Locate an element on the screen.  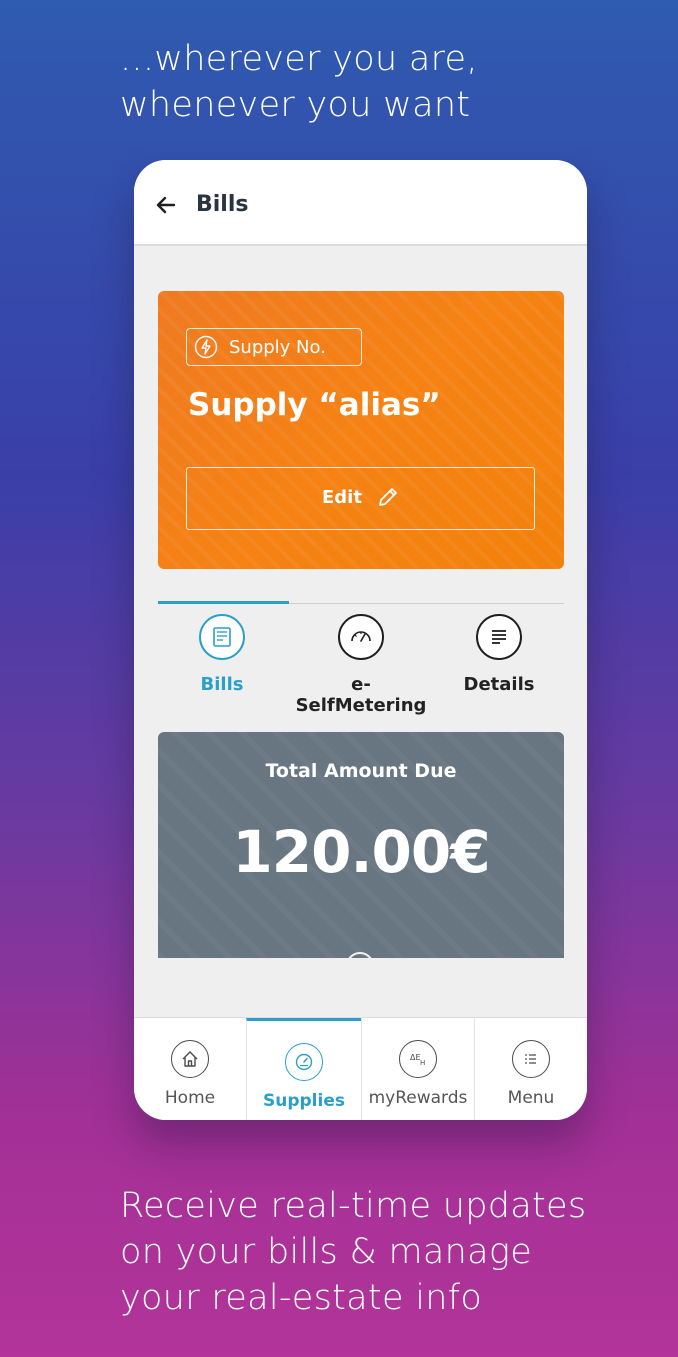
supply-number-label: Supply No. is located at coordinates (277, 347).